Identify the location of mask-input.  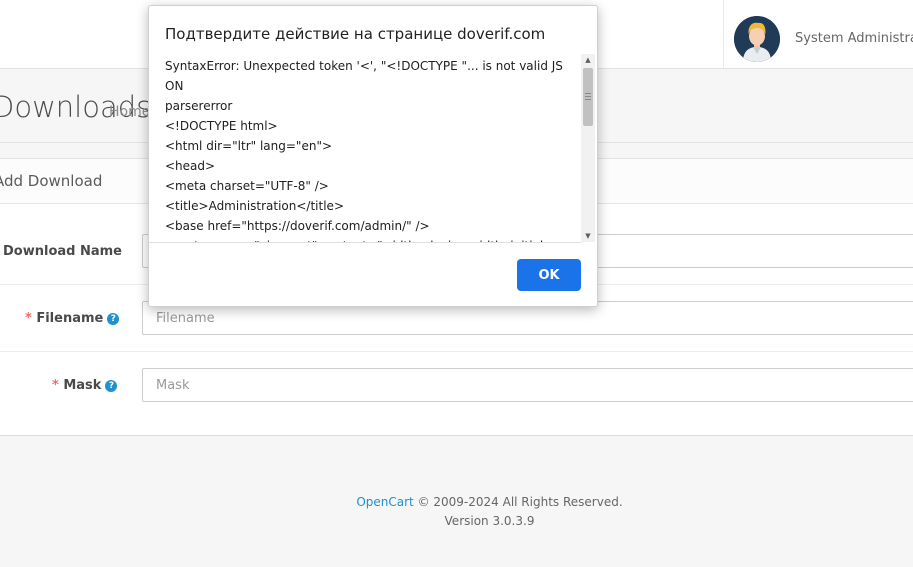
(527, 385).